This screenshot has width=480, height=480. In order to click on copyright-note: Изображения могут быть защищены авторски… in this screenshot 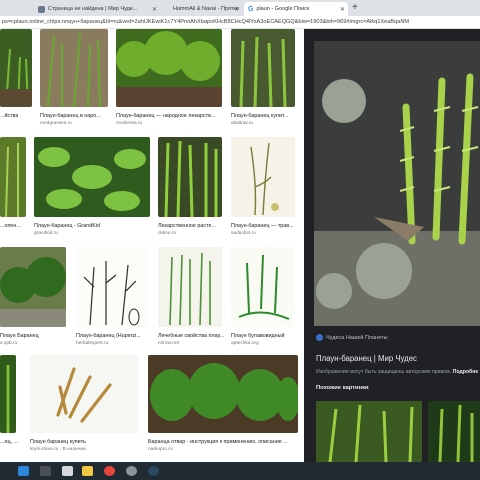, I will do `click(397, 372)`.